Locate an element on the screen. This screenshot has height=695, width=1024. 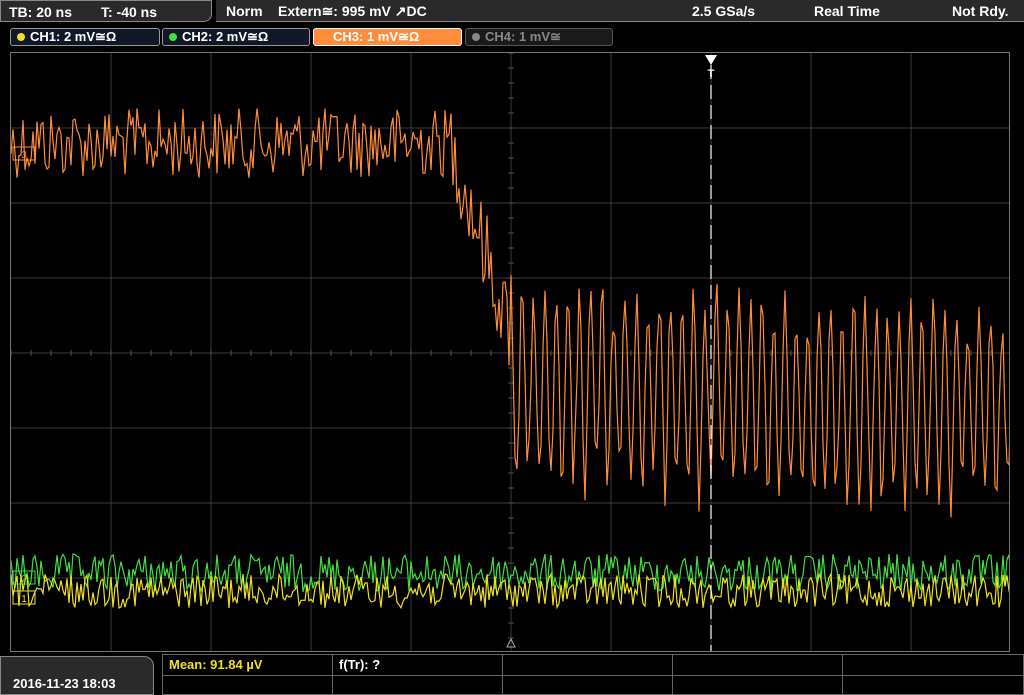
ch3-label: CH3: 1 mV≅Ω is located at coordinates (376, 36).